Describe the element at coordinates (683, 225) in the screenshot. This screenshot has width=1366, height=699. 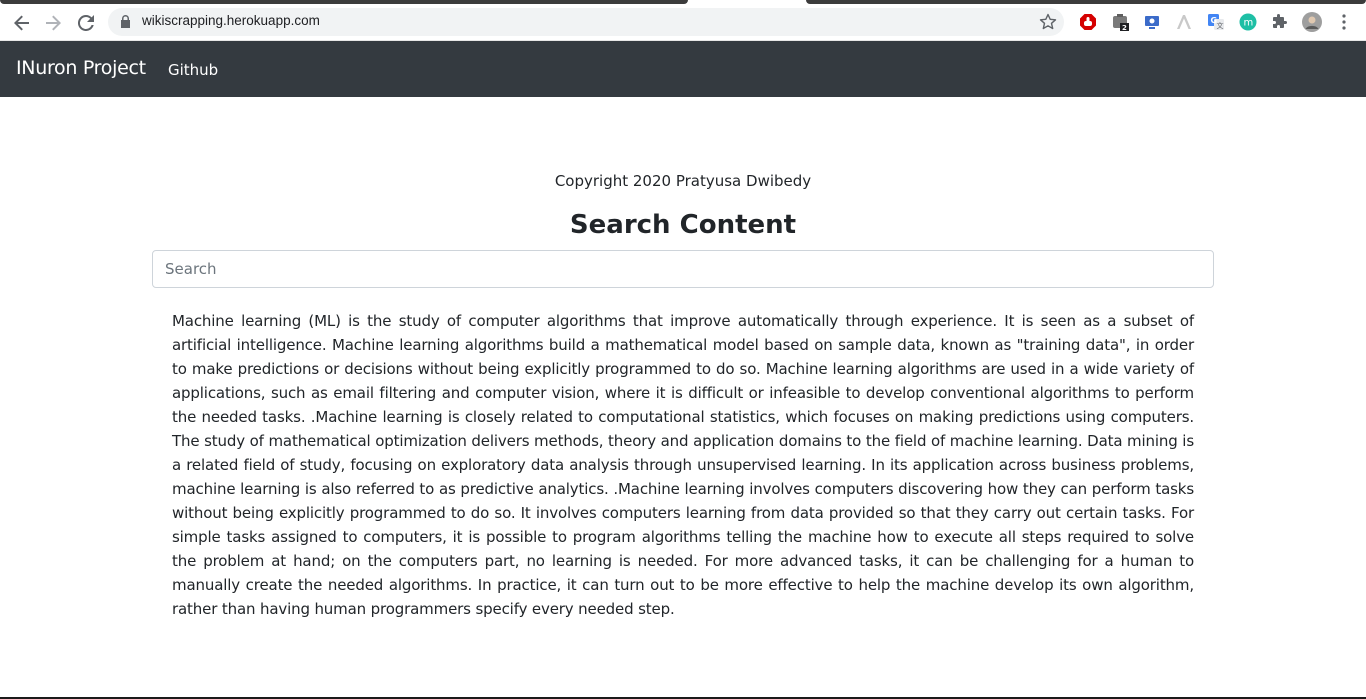
I see `page-title: Search Content` at that location.